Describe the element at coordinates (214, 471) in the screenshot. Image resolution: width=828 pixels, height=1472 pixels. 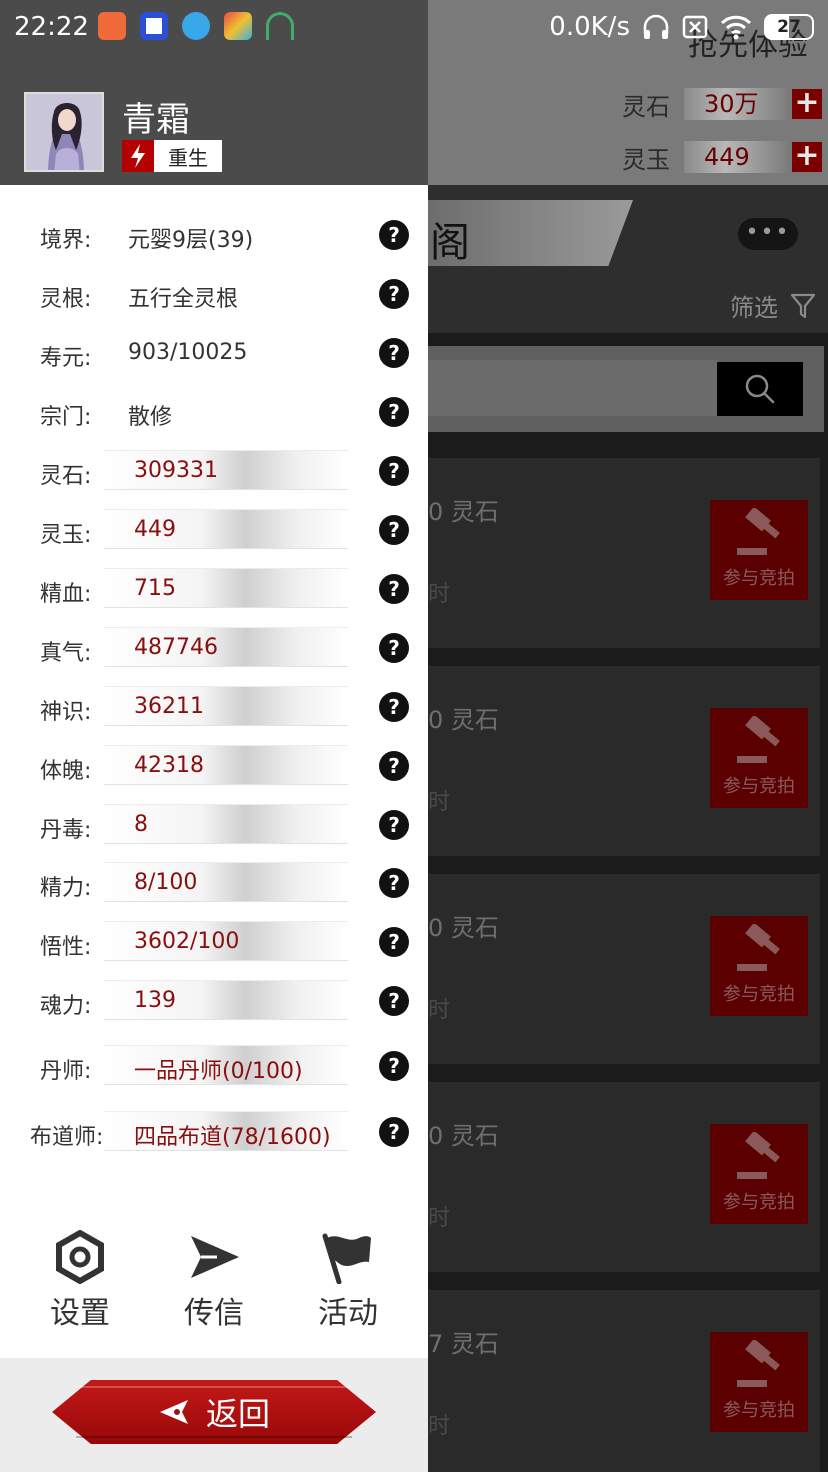
I see `stat-row-spirit-stone: 灵石: 309331 ?` at that location.